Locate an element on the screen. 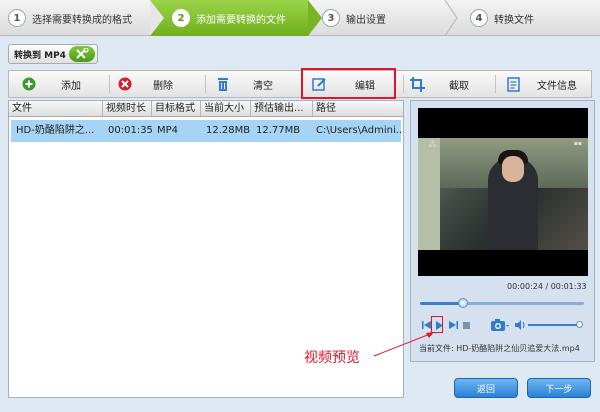 The height and width of the screenshot is (412, 600). clear-button: 清空 is located at coordinates (255, 84).